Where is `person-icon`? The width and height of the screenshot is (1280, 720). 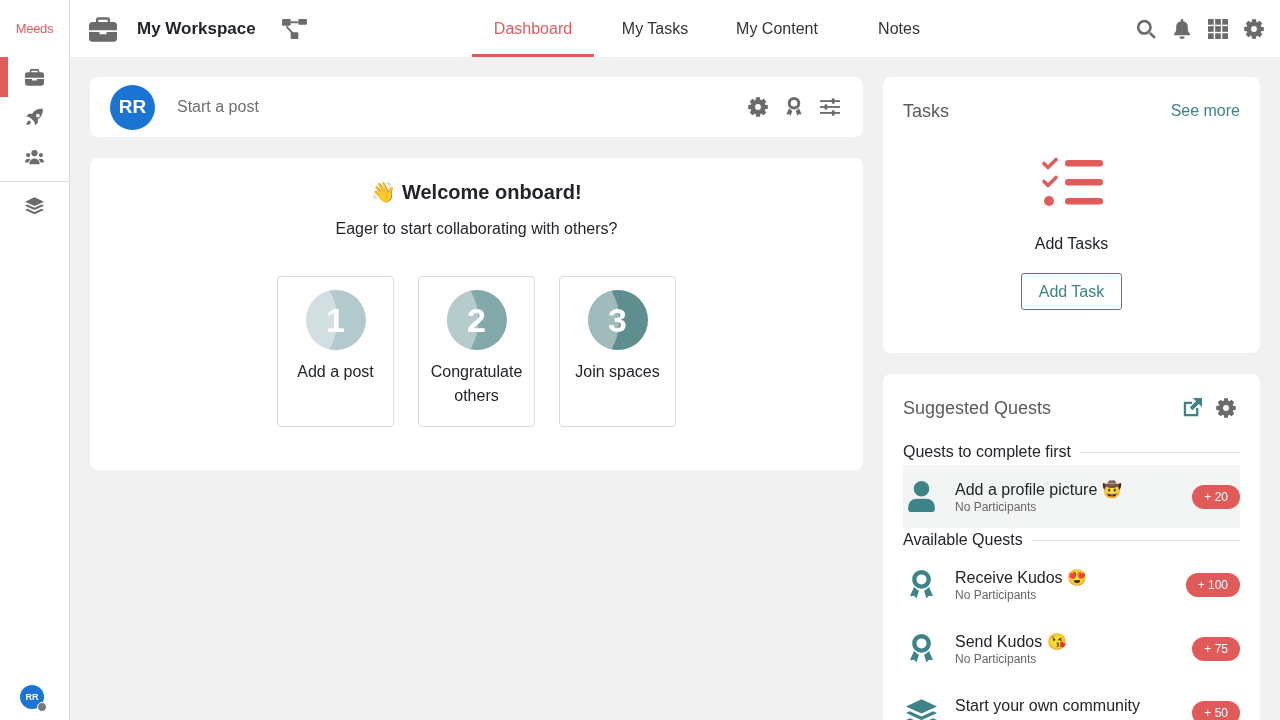
person-icon is located at coordinates (921, 496).